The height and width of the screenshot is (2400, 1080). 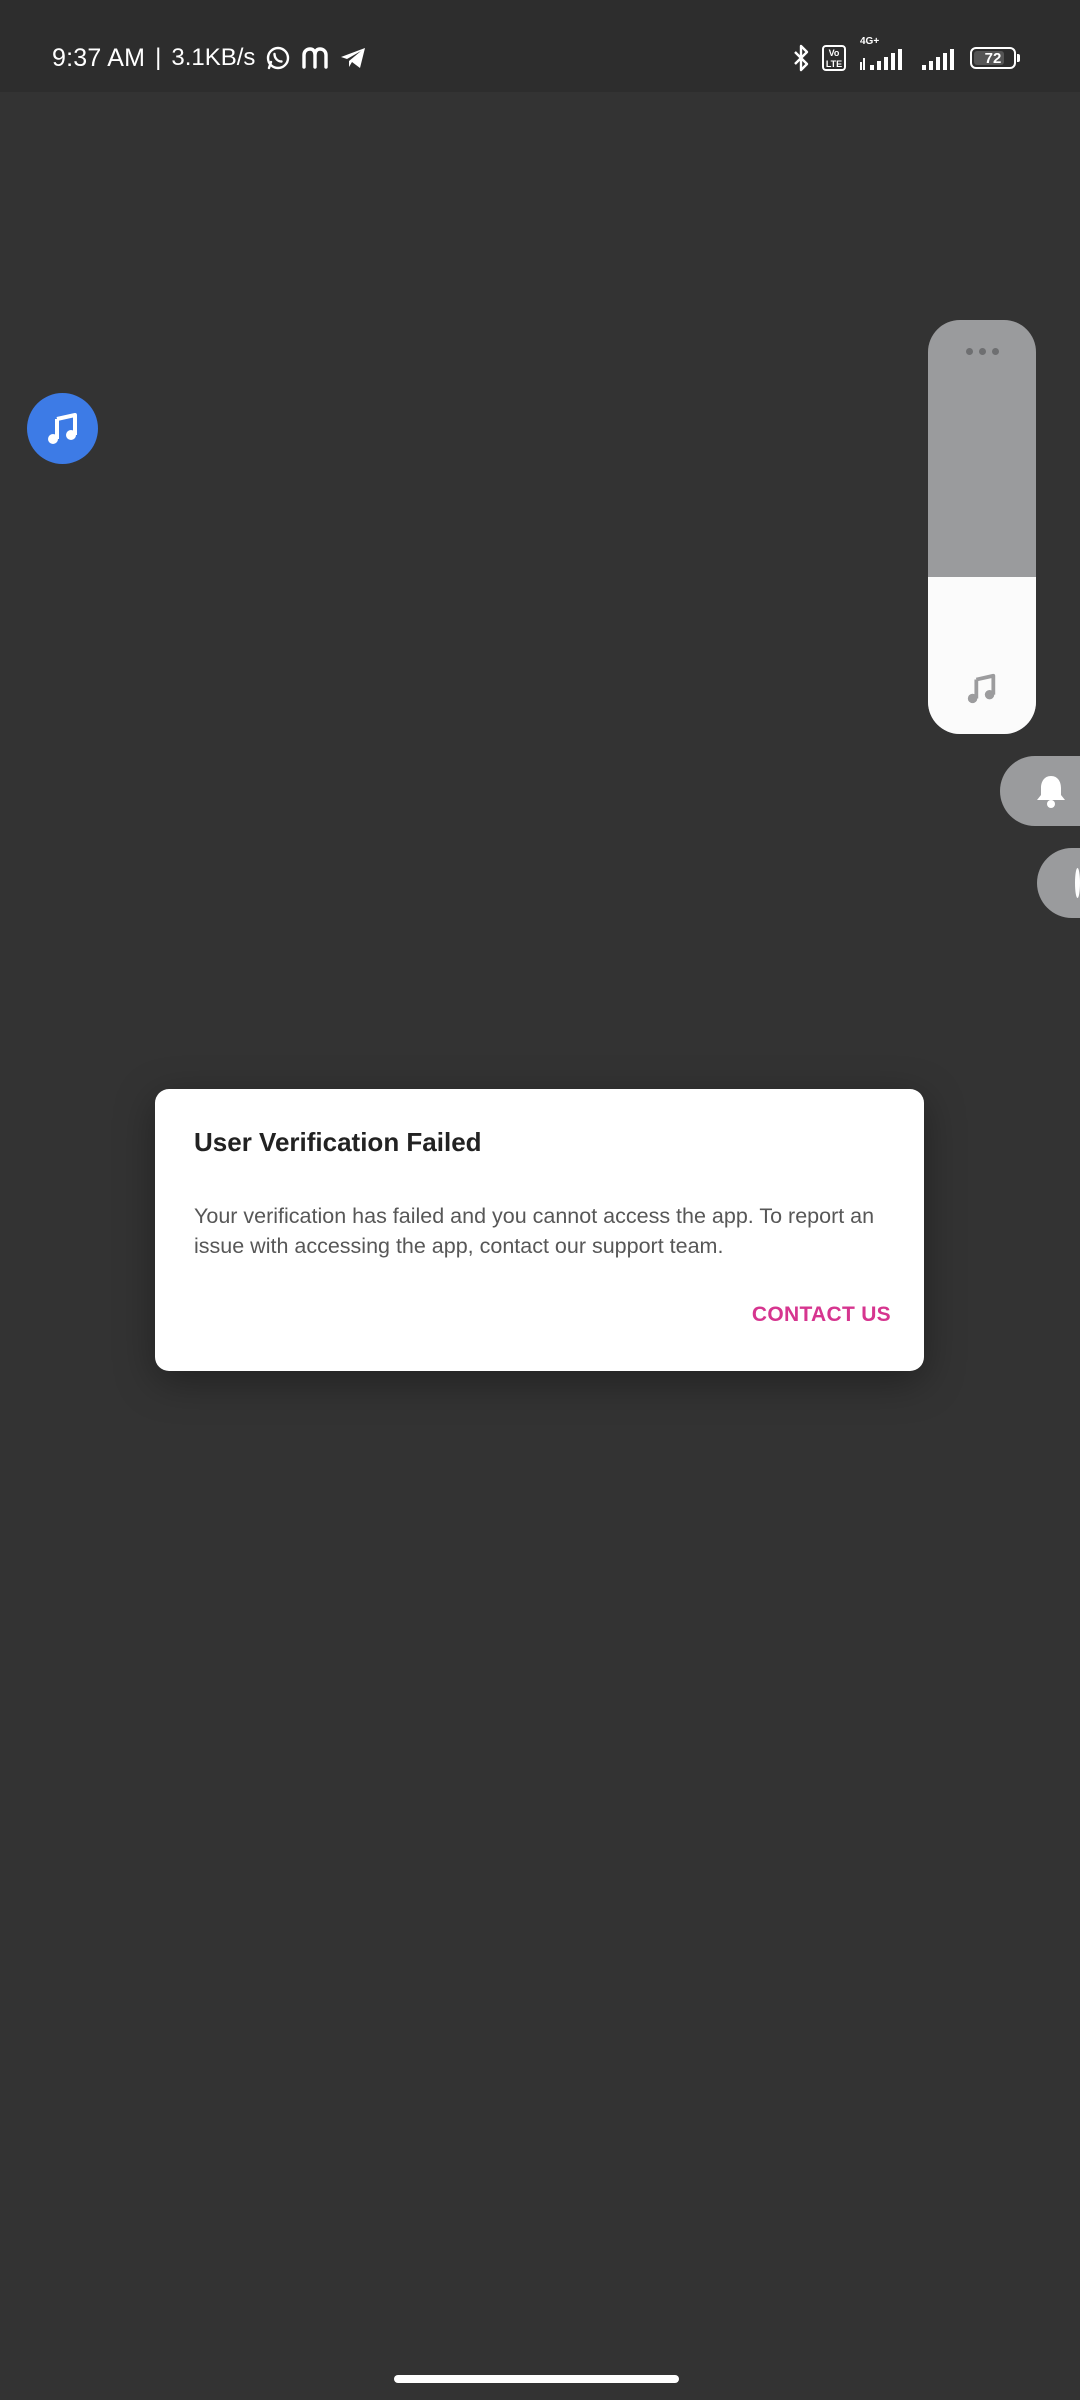 What do you see at coordinates (982, 689) in the screenshot?
I see `volume-music-icon` at bounding box center [982, 689].